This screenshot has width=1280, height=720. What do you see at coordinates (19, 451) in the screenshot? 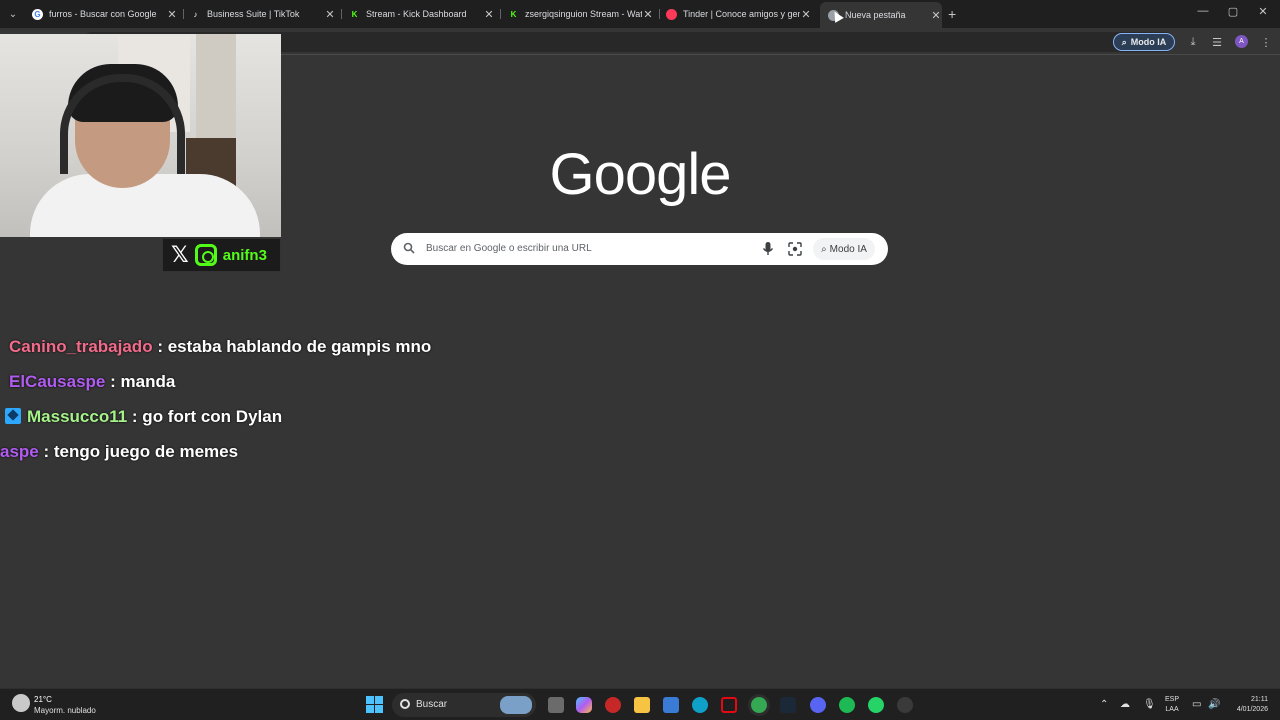
I see `chat-username: aspe` at bounding box center [19, 451].